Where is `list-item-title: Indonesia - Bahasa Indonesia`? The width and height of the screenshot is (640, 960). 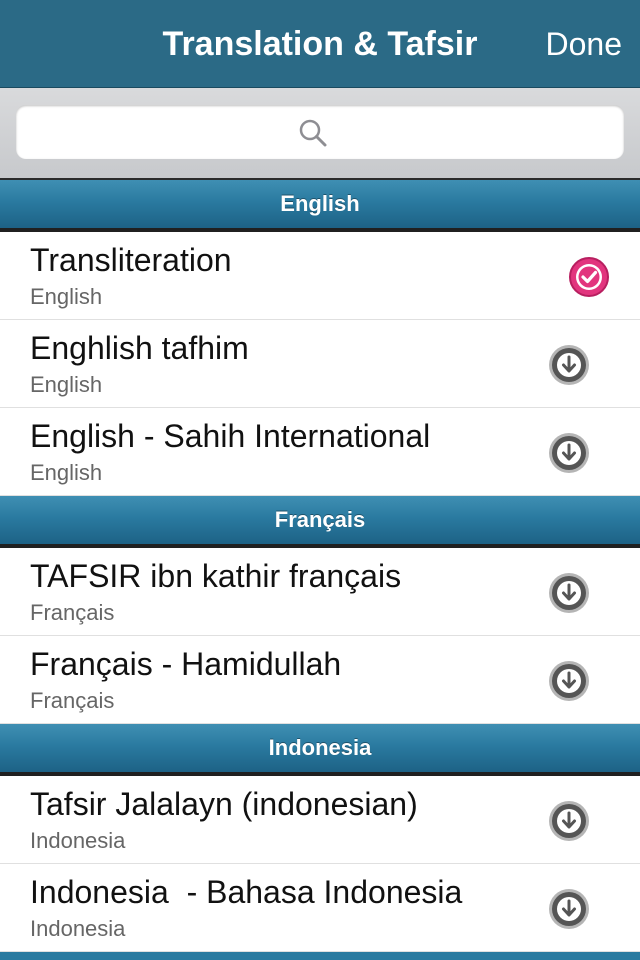 list-item-title: Indonesia - Bahasa Indonesia is located at coordinates (246, 892).